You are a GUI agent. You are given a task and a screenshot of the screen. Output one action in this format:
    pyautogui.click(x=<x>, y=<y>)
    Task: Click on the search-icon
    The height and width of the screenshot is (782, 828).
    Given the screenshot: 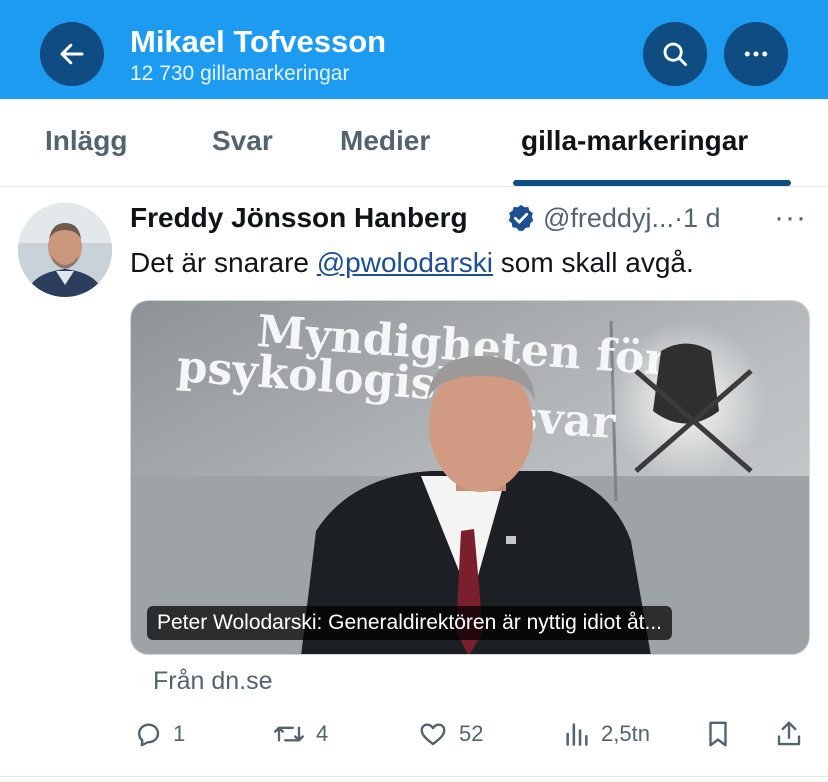 What is the action you would take?
    pyautogui.click(x=675, y=54)
    